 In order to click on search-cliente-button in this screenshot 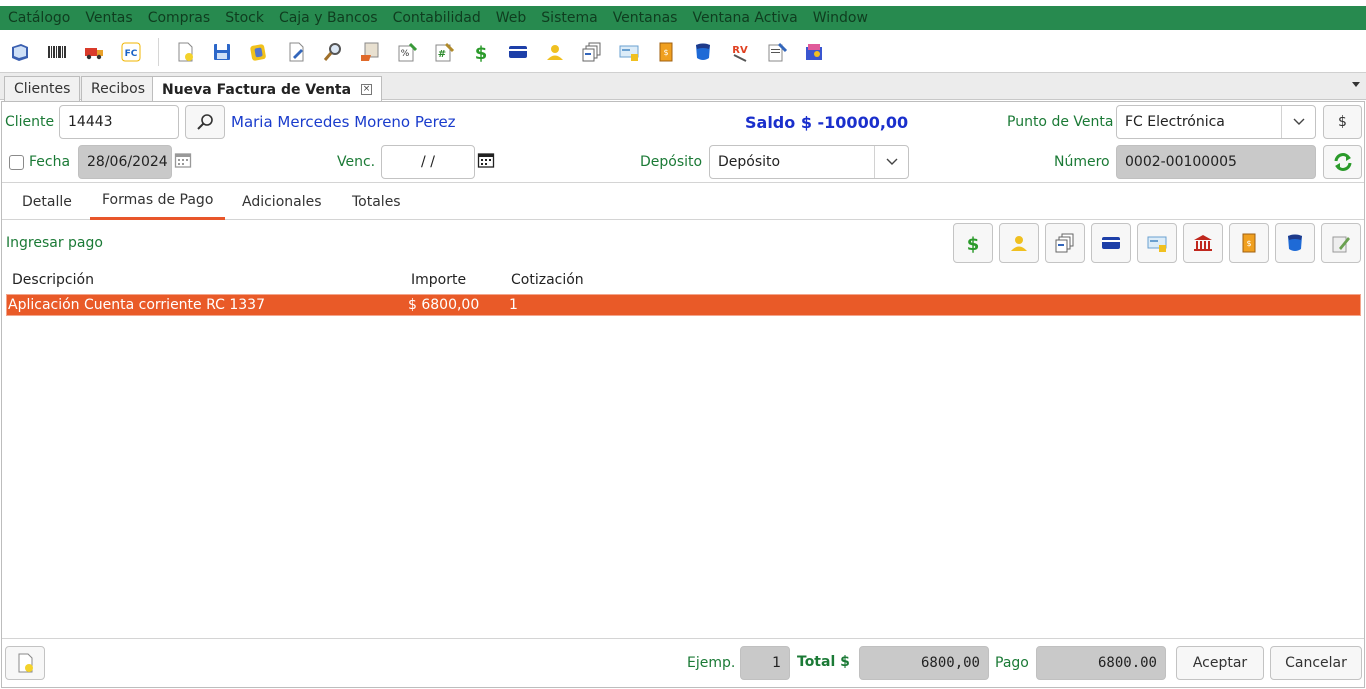, I will do `click(205, 122)`.